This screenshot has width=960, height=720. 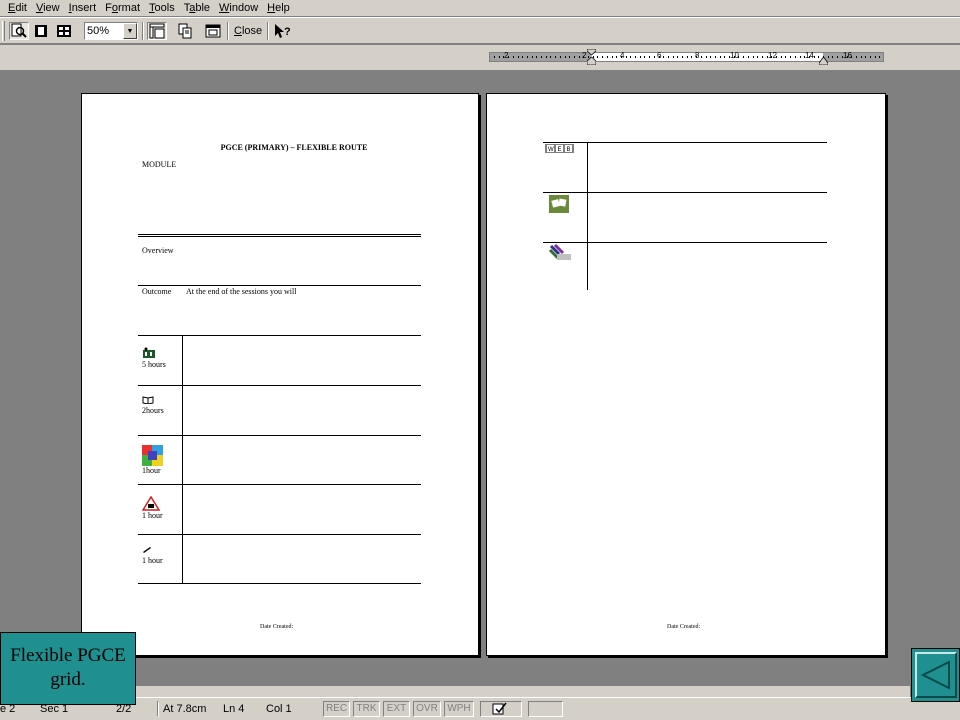 What do you see at coordinates (459, 709) in the screenshot?
I see `status-wph: WPH` at bounding box center [459, 709].